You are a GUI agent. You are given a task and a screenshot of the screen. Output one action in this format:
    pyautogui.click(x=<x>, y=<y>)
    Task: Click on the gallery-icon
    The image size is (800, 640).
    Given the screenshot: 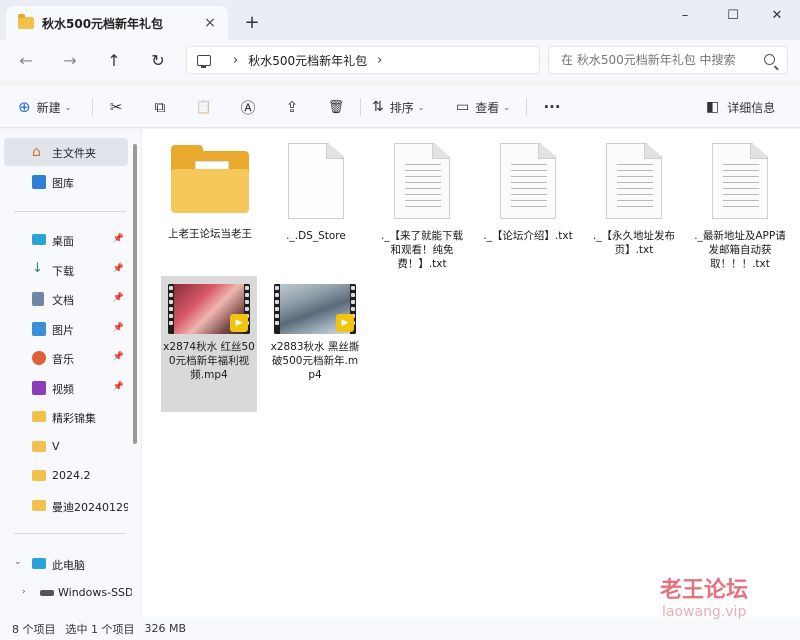 What is the action you would take?
    pyautogui.click(x=39, y=182)
    